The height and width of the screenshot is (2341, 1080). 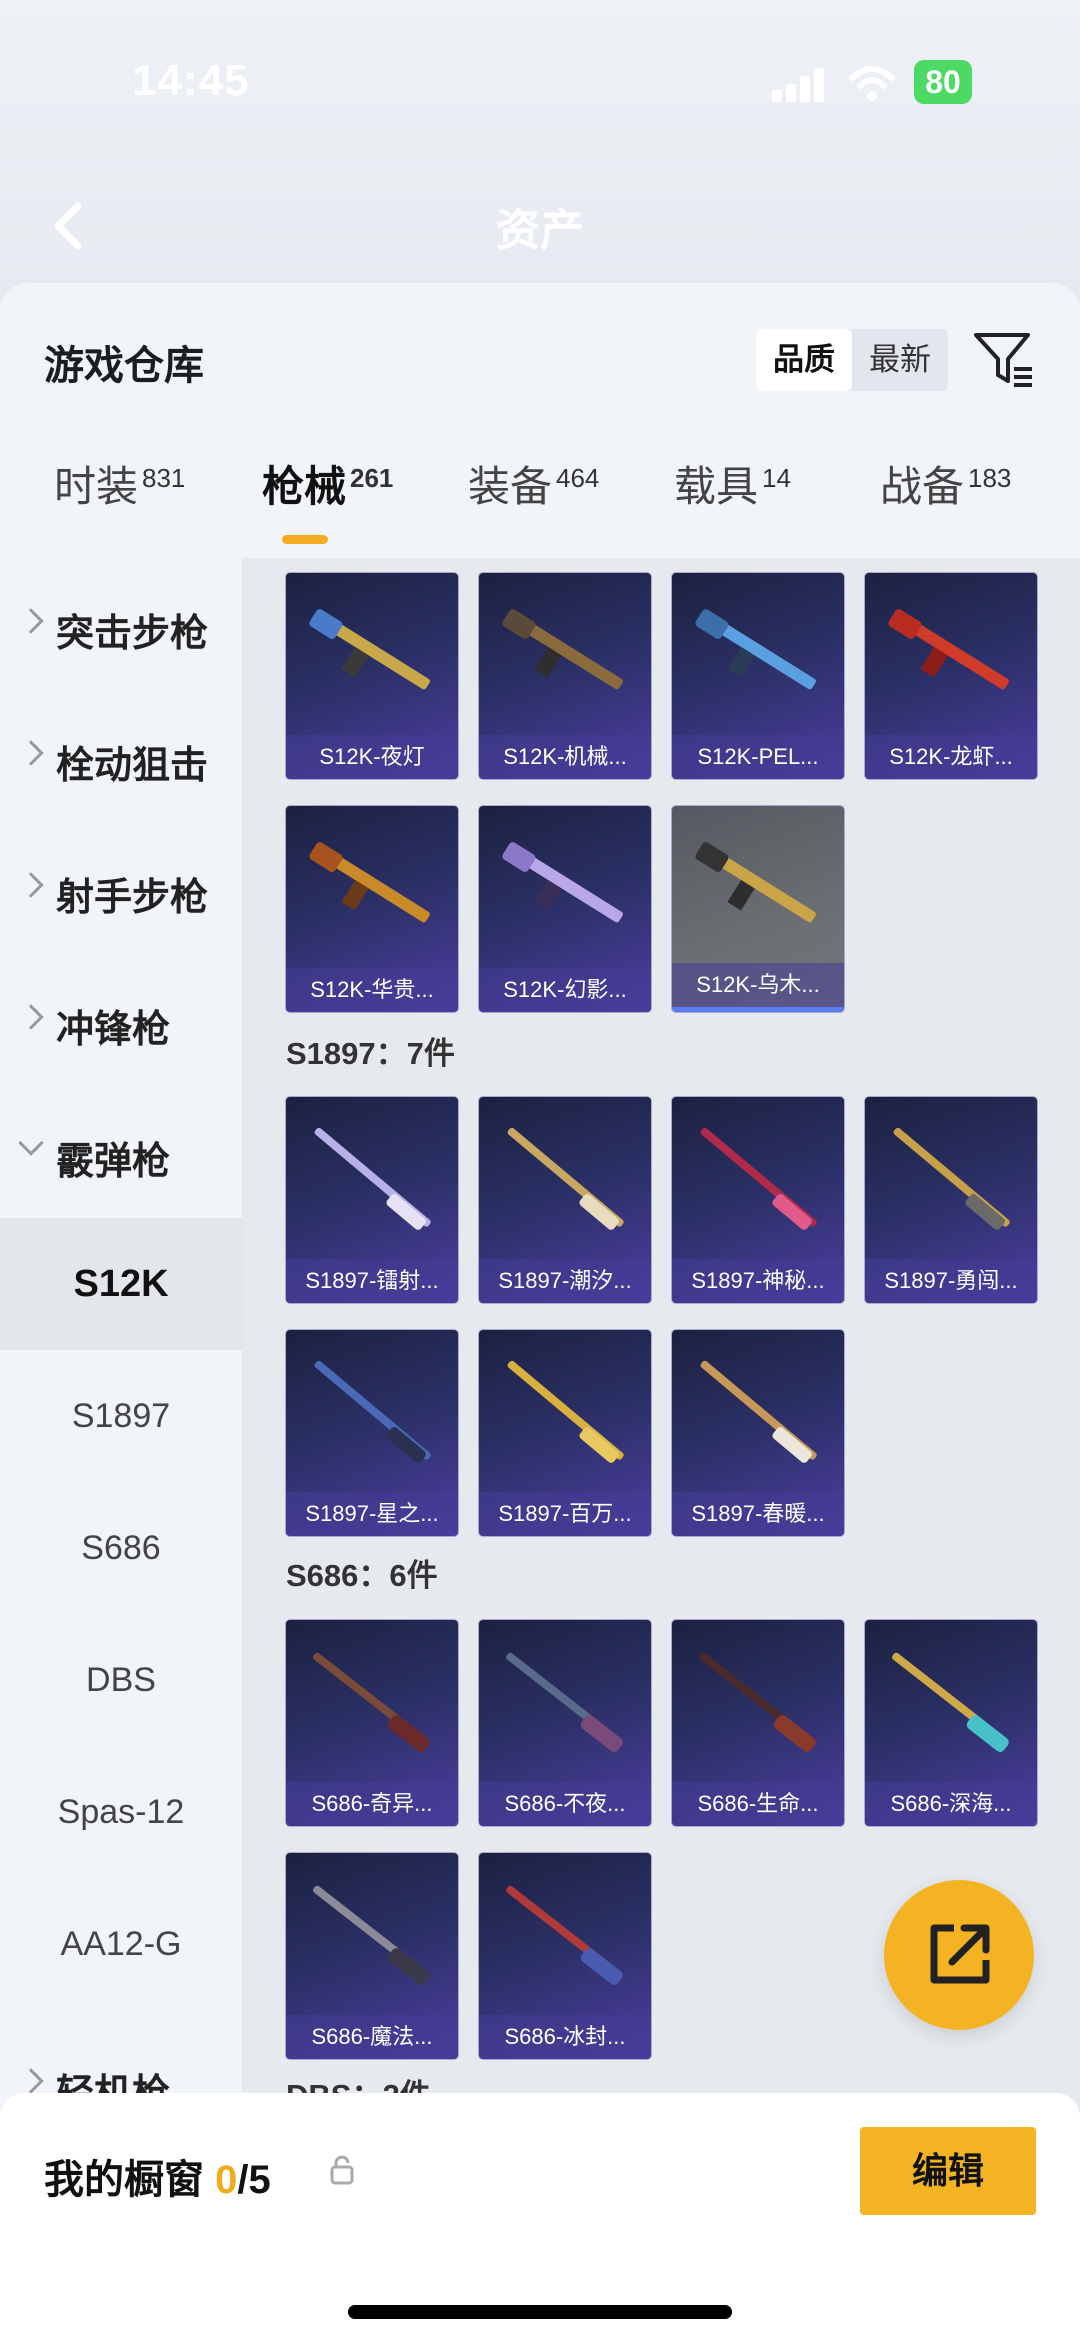 I want to click on page-title: 资产, so click(x=540, y=230).